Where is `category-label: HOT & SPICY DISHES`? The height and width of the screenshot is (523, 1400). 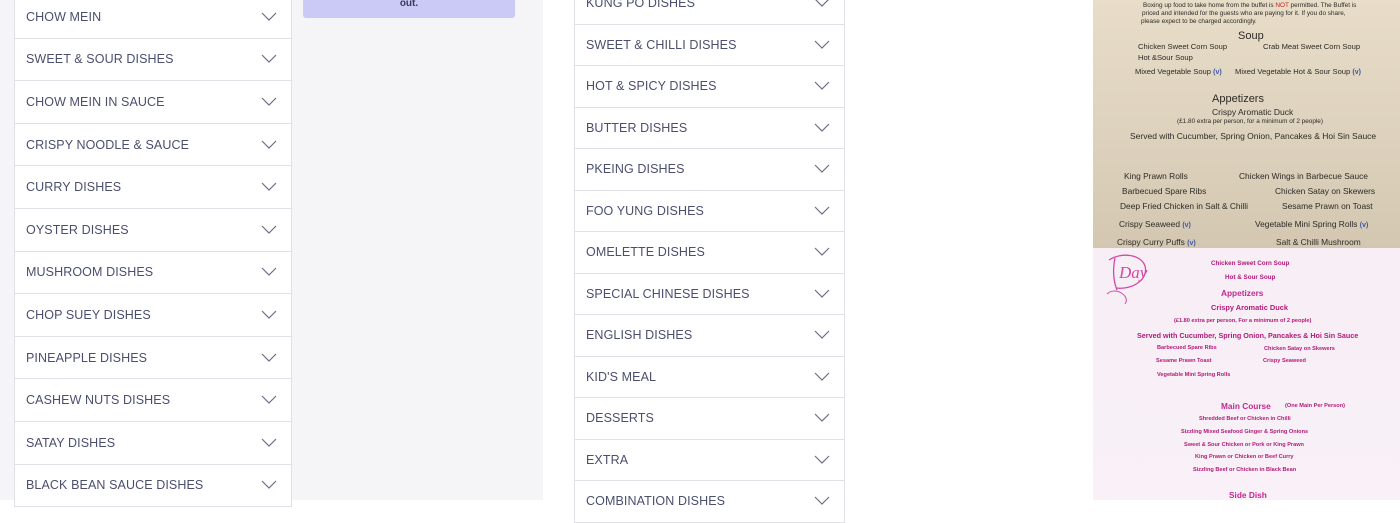 category-label: HOT & SPICY DISHES is located at coordinates (651, 86).